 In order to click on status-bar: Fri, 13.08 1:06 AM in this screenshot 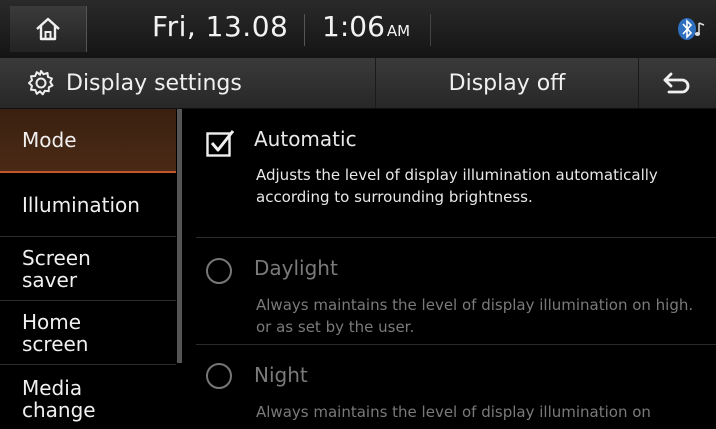, I will do `click(358, 29)`.